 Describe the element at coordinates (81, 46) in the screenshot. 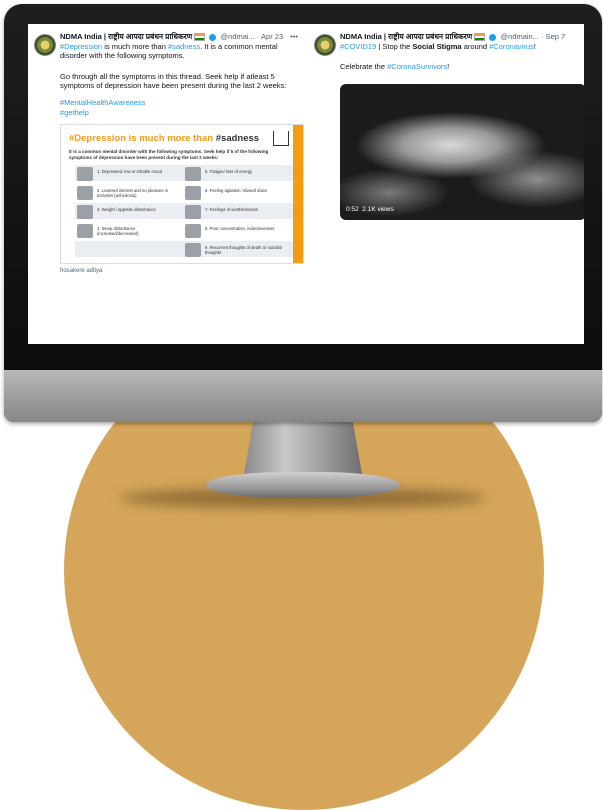

I see `hashtag-link: #Depression` at that location.